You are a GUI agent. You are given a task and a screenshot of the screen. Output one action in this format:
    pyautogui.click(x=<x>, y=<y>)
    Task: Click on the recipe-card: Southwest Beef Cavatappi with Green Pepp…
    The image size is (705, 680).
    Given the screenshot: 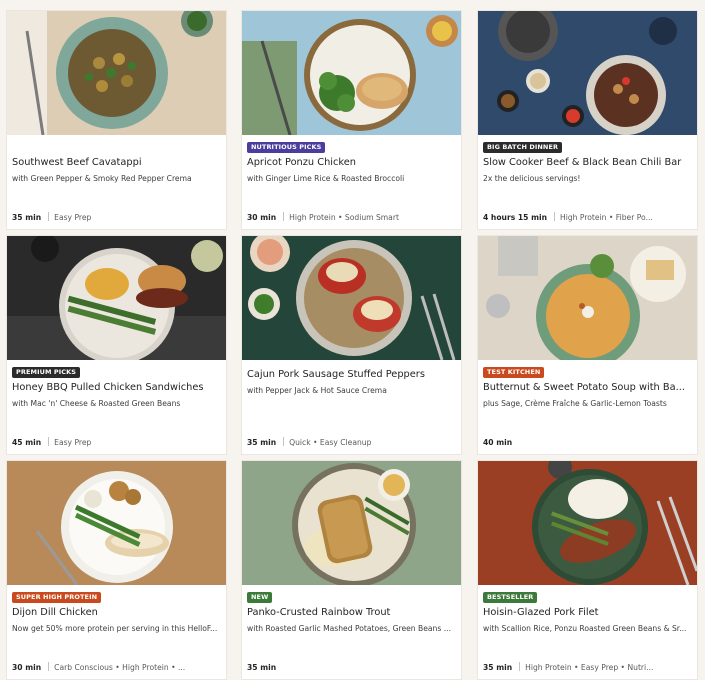 What is the action you would take?
    pyautogui.click(x=116, y=120)
    